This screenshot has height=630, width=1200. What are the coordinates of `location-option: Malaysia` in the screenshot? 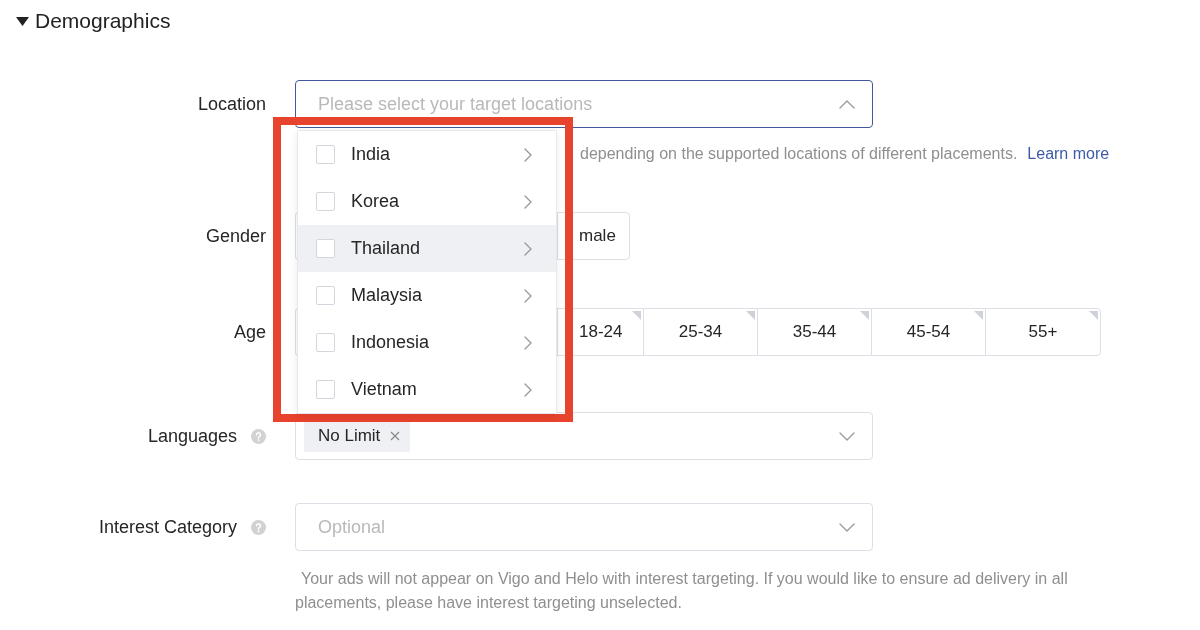 It's located at (427, 295).